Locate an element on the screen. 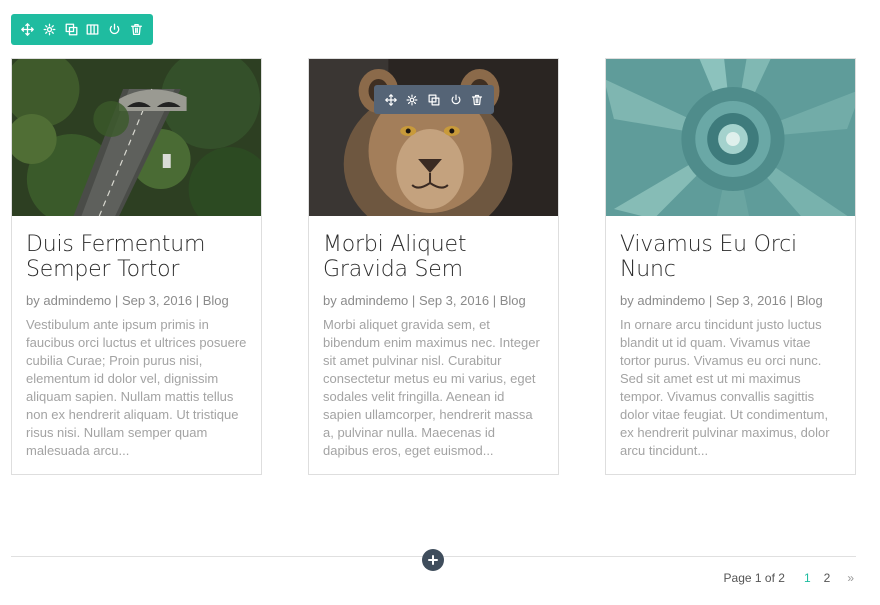 This screenshot has width=880, height=605. post-thumbnail-aerial-forest-highway is located at coordinates (136, 137).